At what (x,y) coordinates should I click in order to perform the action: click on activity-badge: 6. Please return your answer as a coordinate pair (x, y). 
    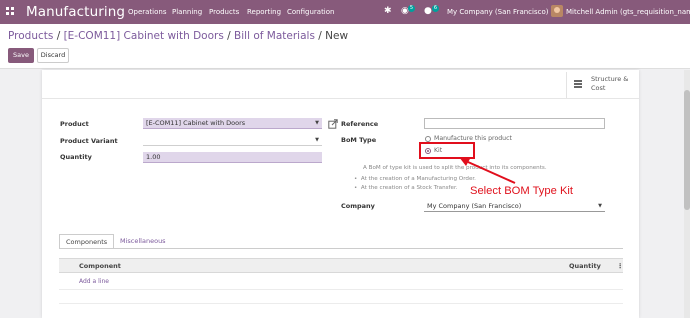
    Looking at the image, I should click on (435, 8).